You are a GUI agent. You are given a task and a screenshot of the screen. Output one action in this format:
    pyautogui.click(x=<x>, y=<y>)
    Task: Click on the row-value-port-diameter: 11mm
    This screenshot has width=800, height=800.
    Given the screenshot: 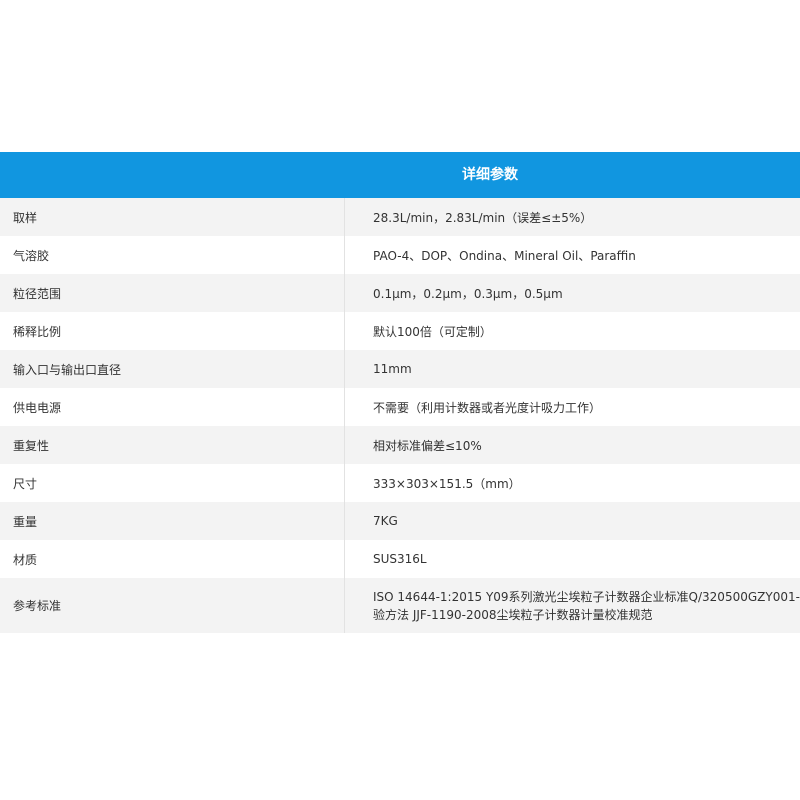 What is the action you would take?
    pyautogui.click(x=392, y=369)
    